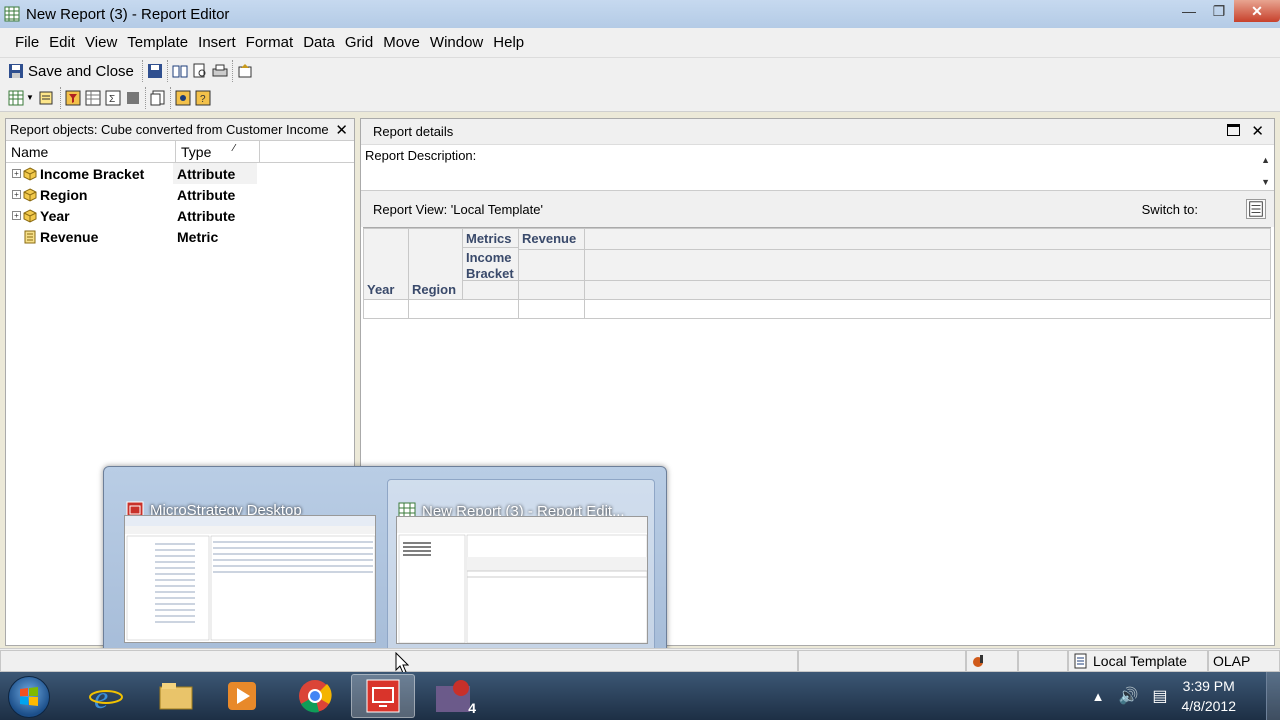 This screenshot has height=720, width=1280. I want to click on grid-header-income-bracket: Income Bracket, so click(490, 264).